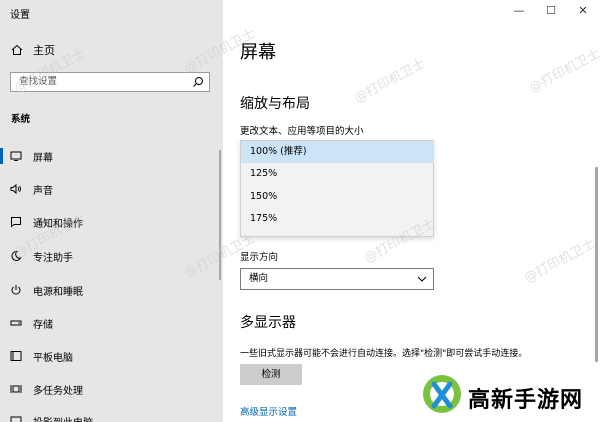  Describe the element at coordinates (63, 418) in the screenshot. I see `sidebar-item-label: 投影到此电脑` at that location.